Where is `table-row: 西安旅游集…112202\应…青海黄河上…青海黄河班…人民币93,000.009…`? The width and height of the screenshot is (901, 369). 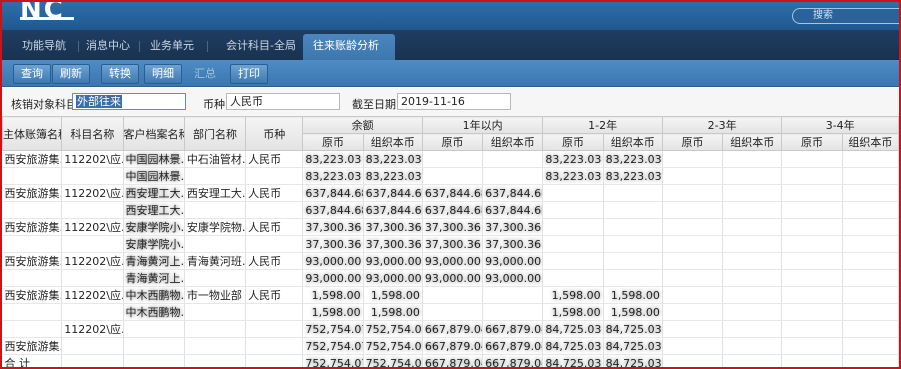
table-row: 西安旅游集…112202\应…青海黄河上…青海黄河班…人民币93,000.009… is located at coordinates (450, 261).